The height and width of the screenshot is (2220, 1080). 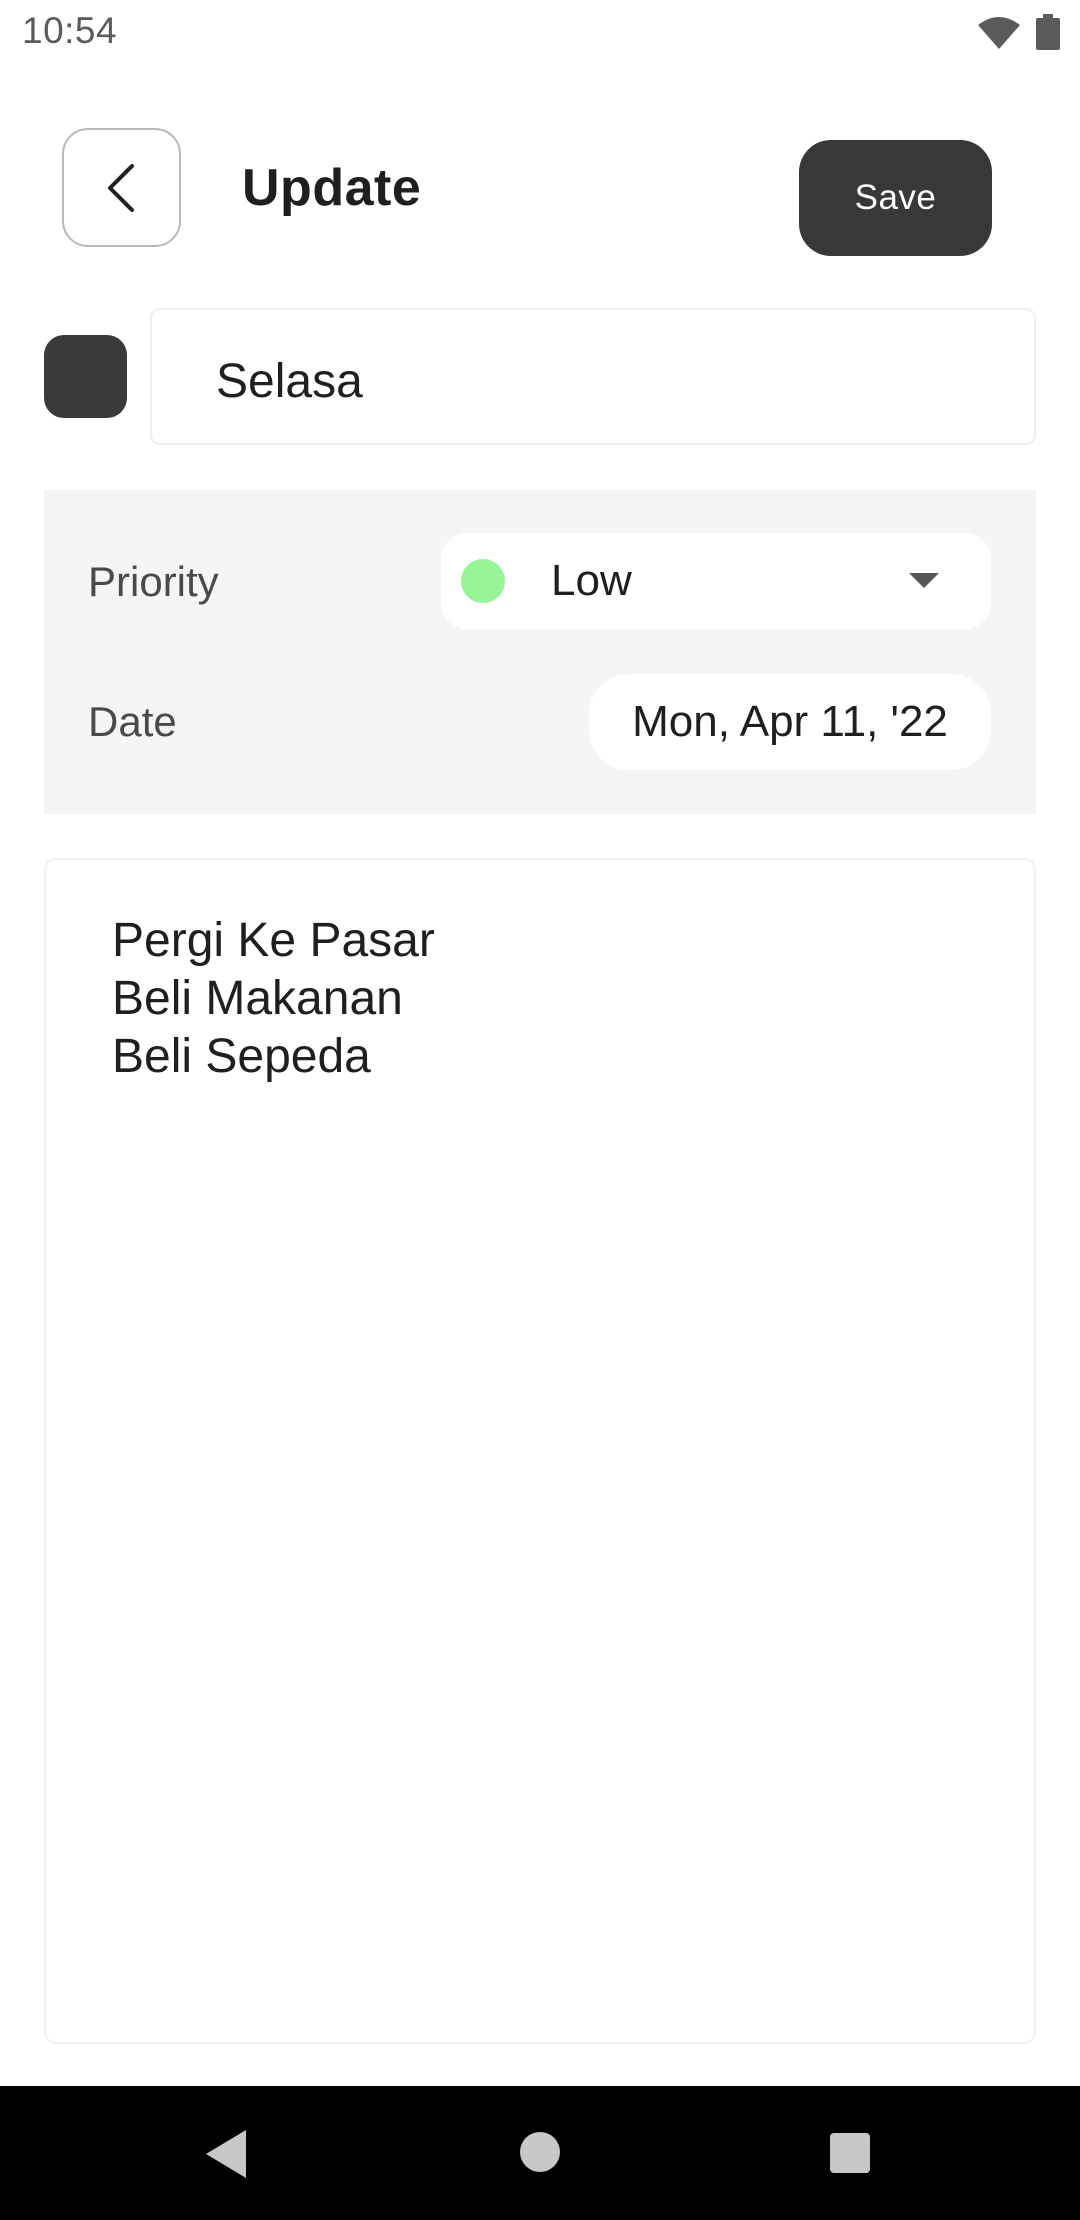 I want to click on navigation-bar, so click(x=540, y=2153).